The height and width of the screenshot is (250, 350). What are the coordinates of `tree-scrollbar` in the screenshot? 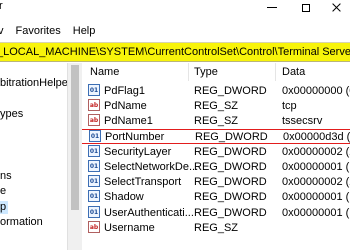 It's located at (74, 156).